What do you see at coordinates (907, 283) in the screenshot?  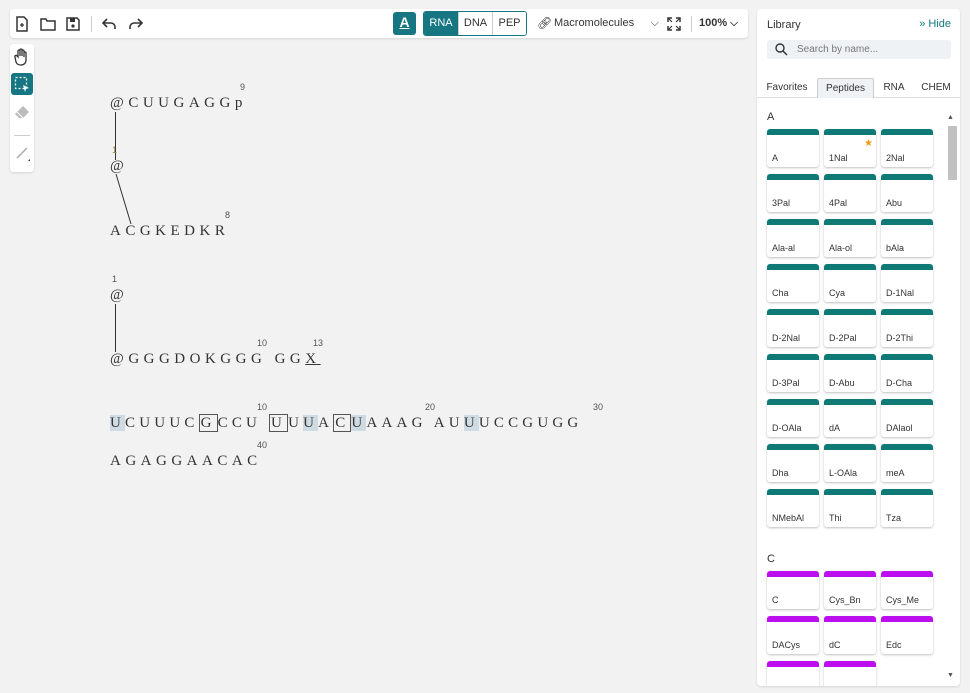 I see `monomer-card: D-1Nal` at bounding box center [907, 283].